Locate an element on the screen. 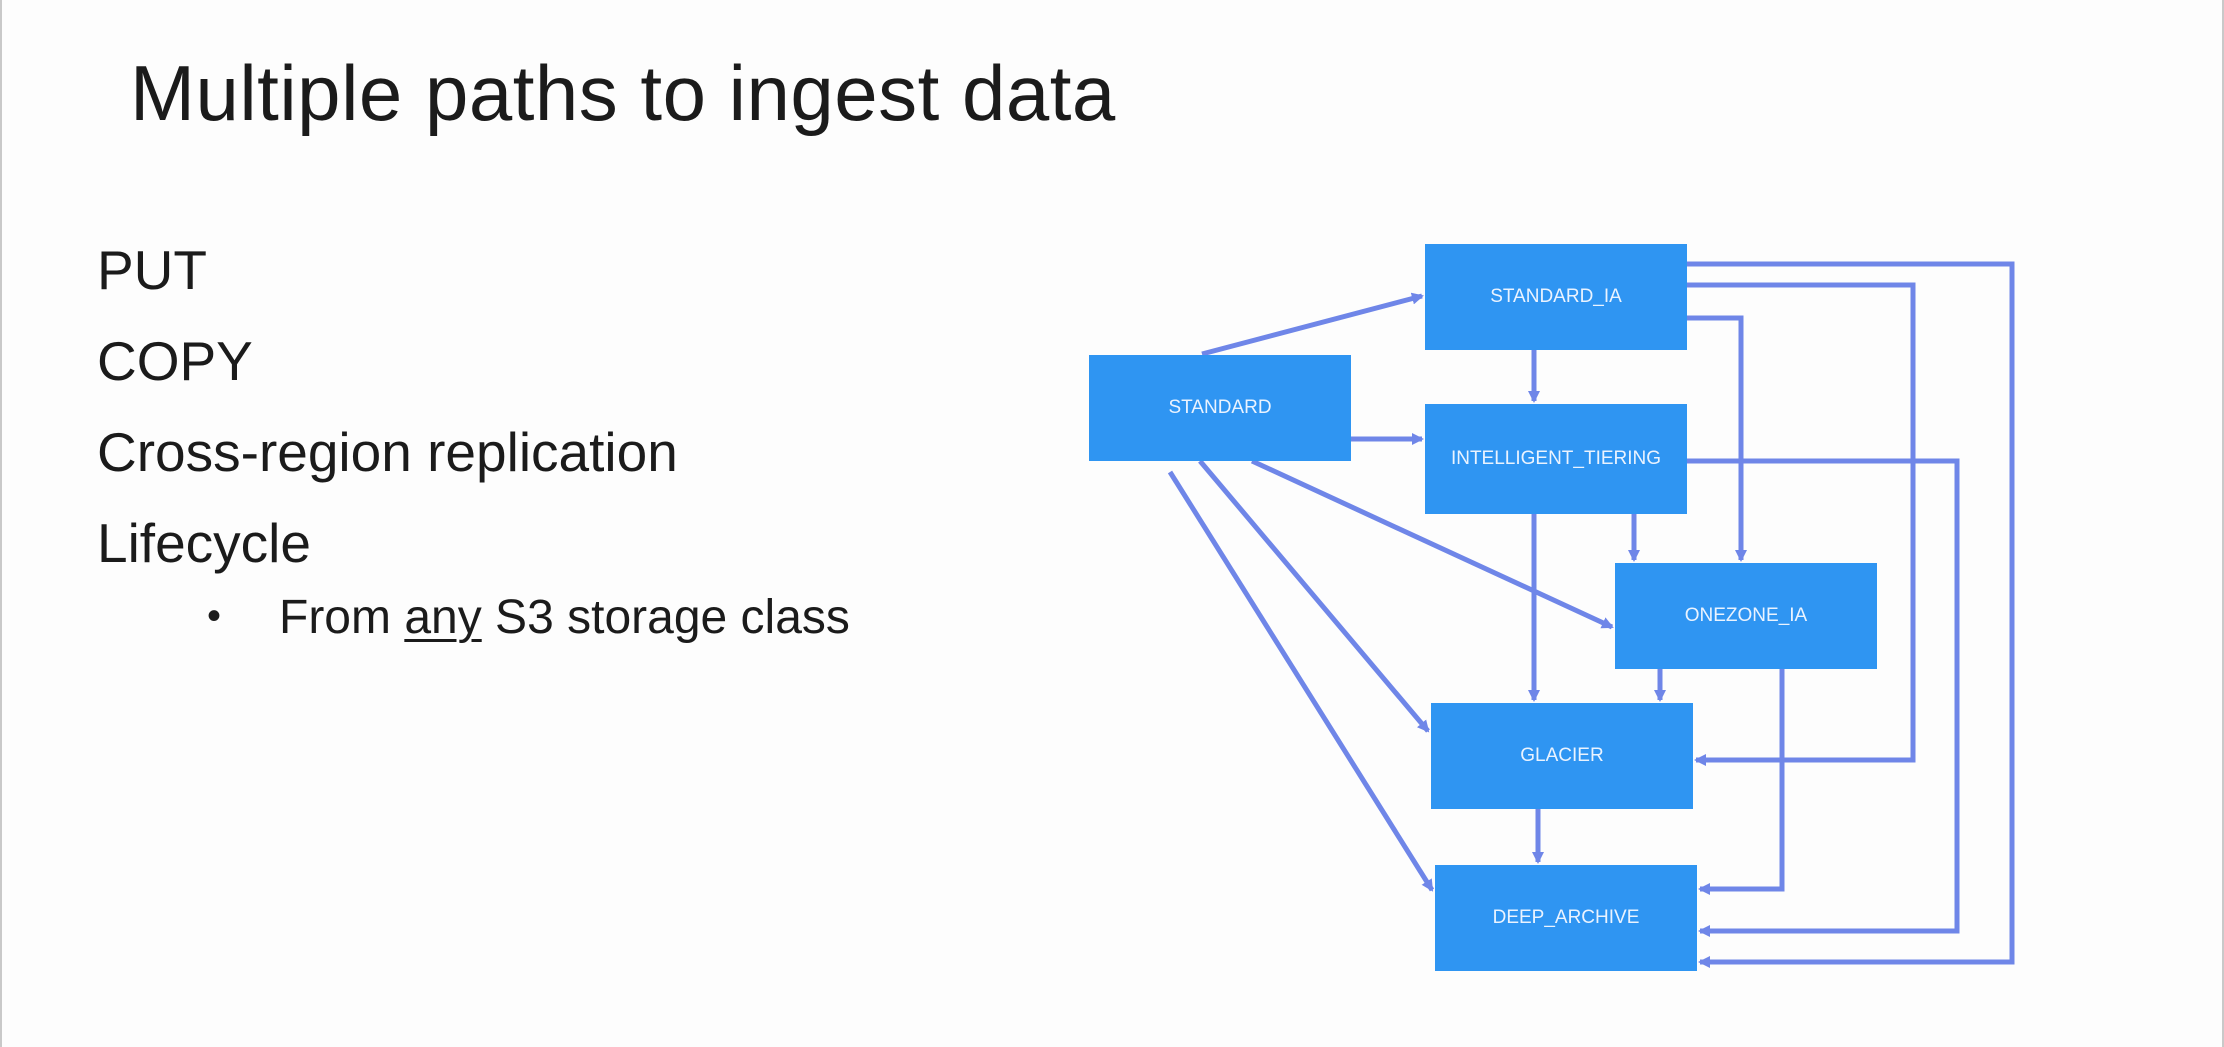 The height and width of the screenshot is (1047, 2224). node-onezone-ia: ONEZONE_IA is located at coordinates (1746, 616).